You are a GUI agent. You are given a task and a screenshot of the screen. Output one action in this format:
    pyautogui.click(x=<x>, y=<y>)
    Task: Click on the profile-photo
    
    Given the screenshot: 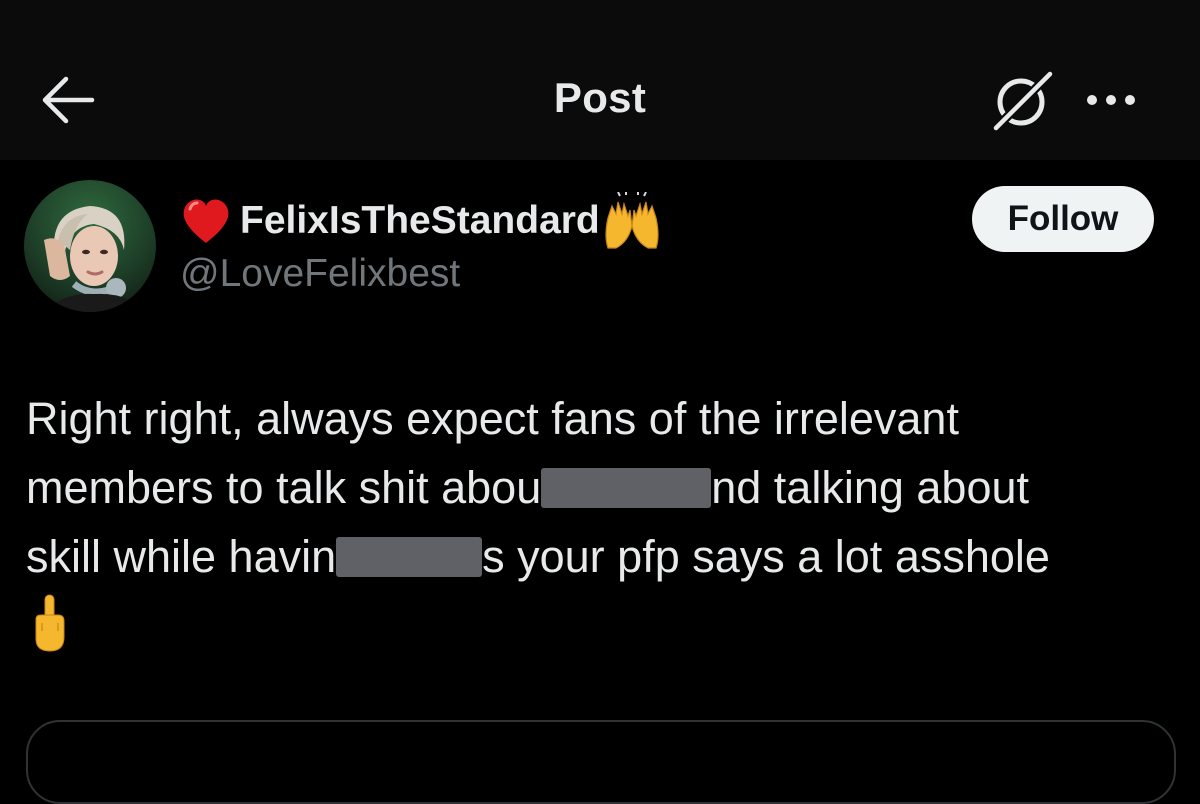 What is the action you would take?
    pyautogui.click(x=90, y=246)
    